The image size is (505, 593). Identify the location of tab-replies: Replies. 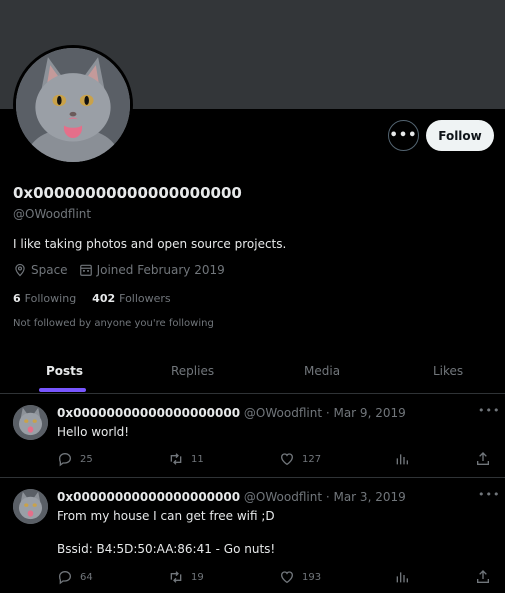
(192, 371).